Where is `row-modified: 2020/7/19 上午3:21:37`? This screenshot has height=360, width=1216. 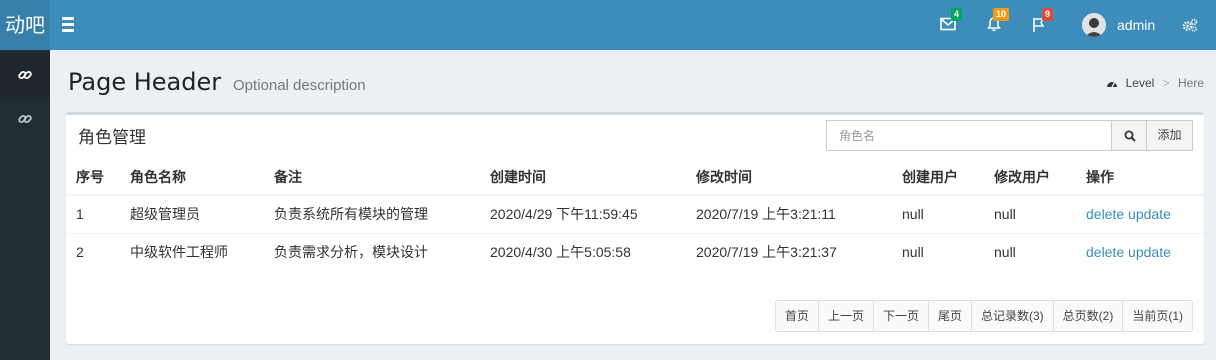
row-modified: 2020/7/19 上午3:21:37 is located at coordinates (791, 251).